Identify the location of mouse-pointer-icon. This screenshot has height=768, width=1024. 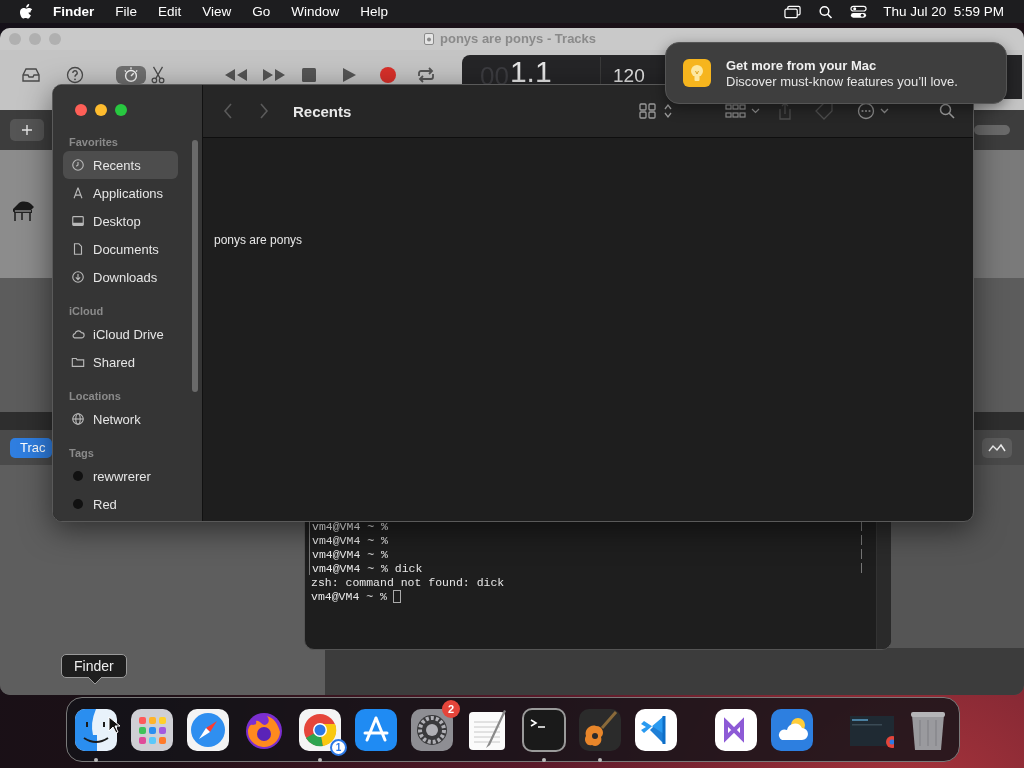
(114, 725).